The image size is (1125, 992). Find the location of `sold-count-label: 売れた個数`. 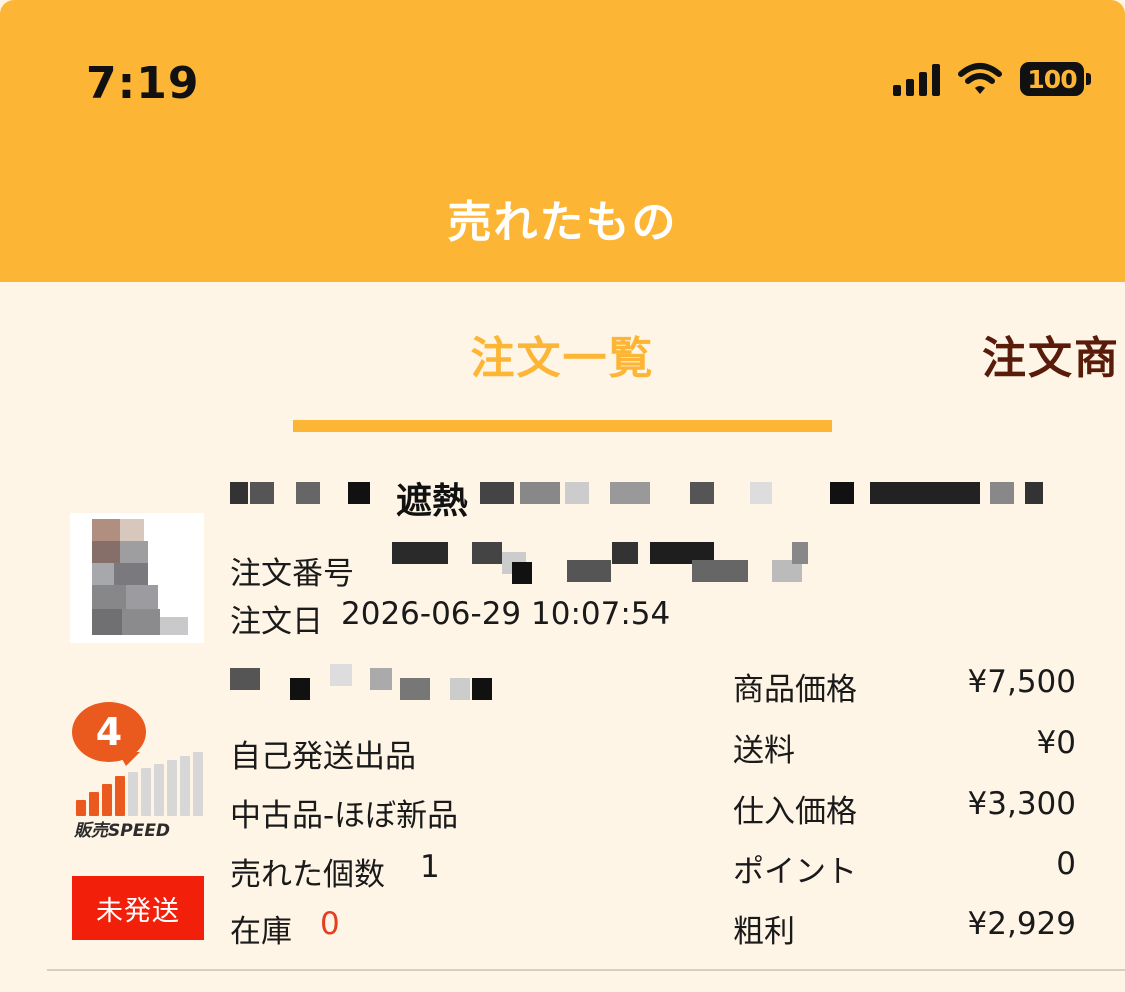

sold-count-label: 売れた個数 is located at coordinates (307, 875).